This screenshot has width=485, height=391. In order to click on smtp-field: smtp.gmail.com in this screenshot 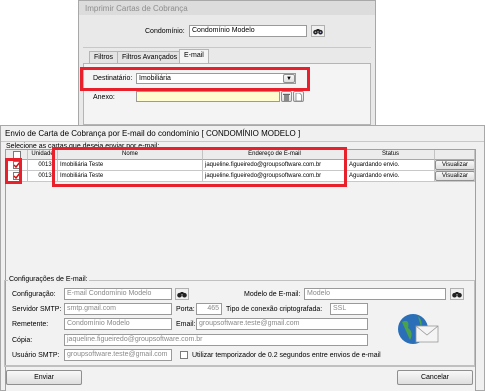, I will do `click(118, 309)`.